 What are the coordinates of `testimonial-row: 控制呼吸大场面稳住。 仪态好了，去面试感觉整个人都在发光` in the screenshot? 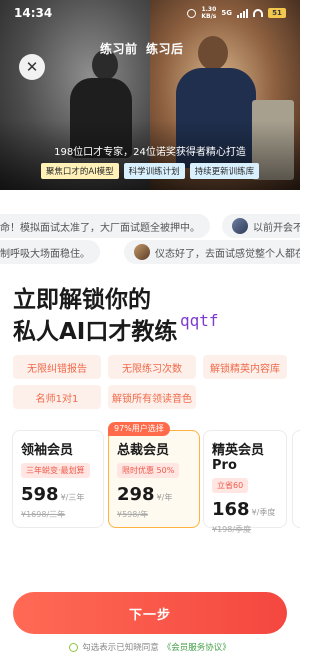 It's located at (150, 252).